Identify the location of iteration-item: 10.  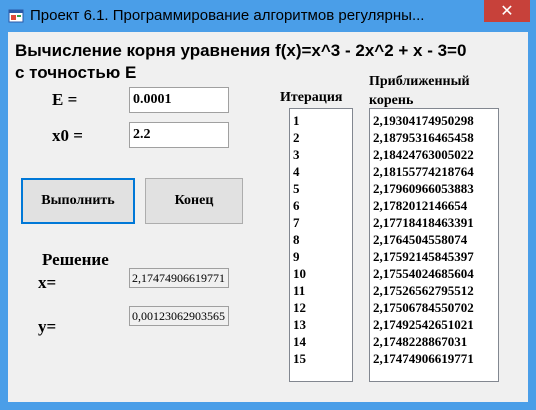
(321, 273).